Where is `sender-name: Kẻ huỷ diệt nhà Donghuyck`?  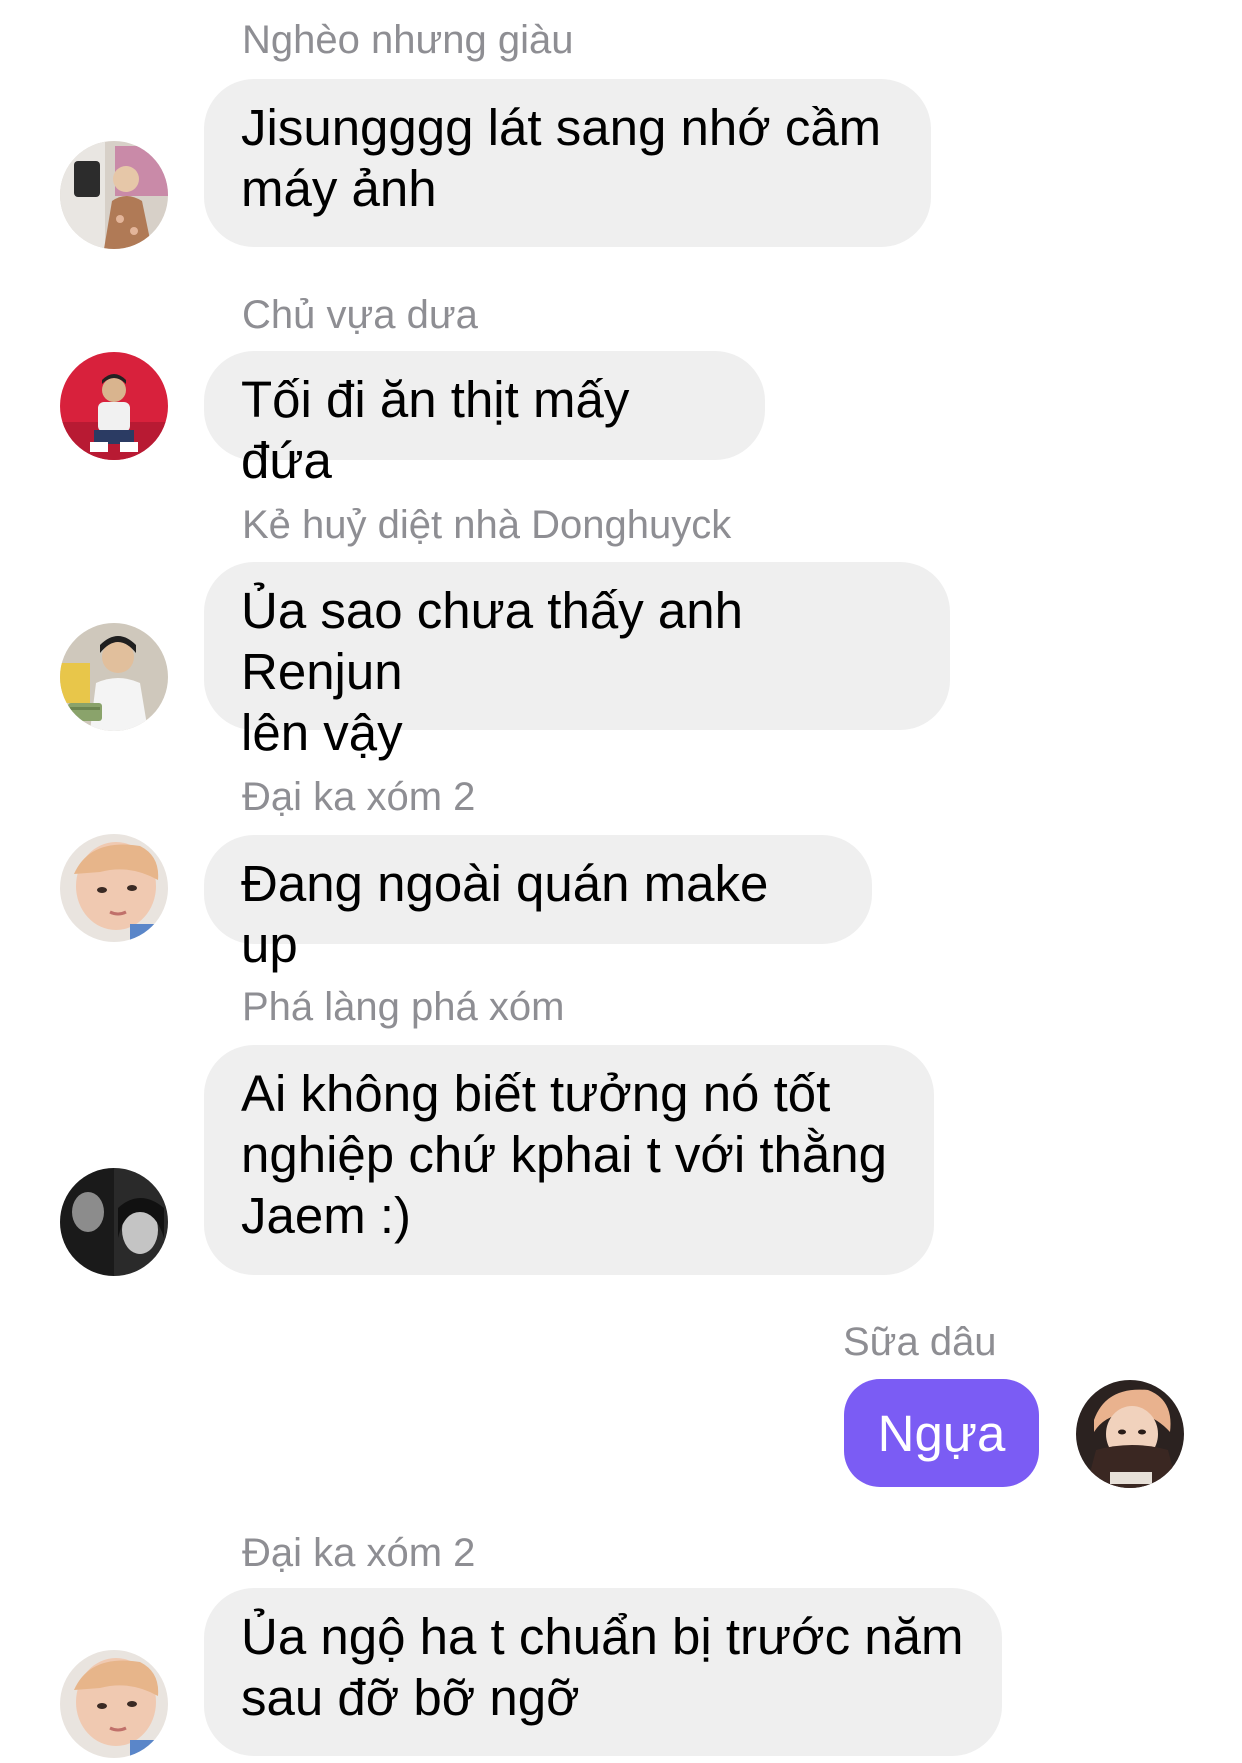
sender-name: Kẻ huỷ diệt nhà Donghuyck is located at coordinates (487, 525).